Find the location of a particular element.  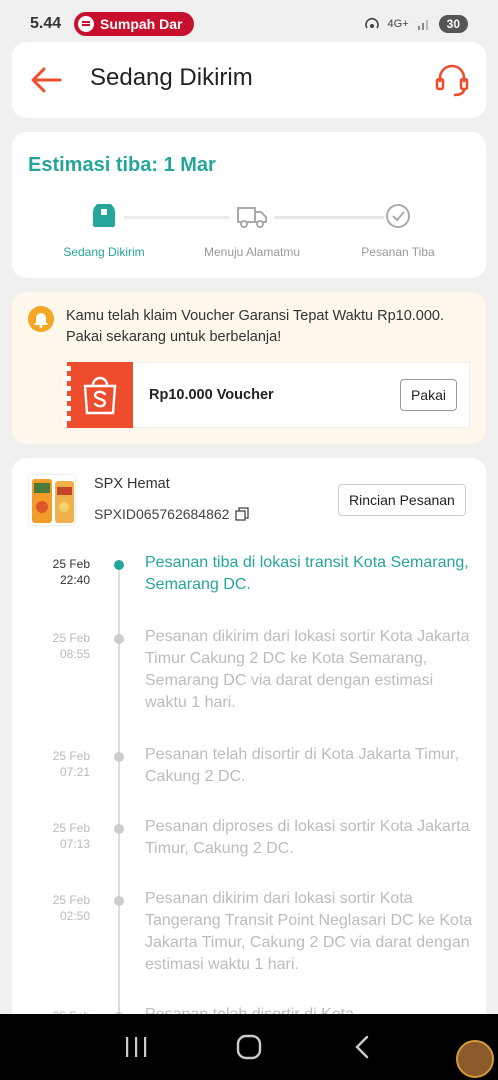

event-datetime: 25 Feb 07:13 is located at coordinates (60, 836).